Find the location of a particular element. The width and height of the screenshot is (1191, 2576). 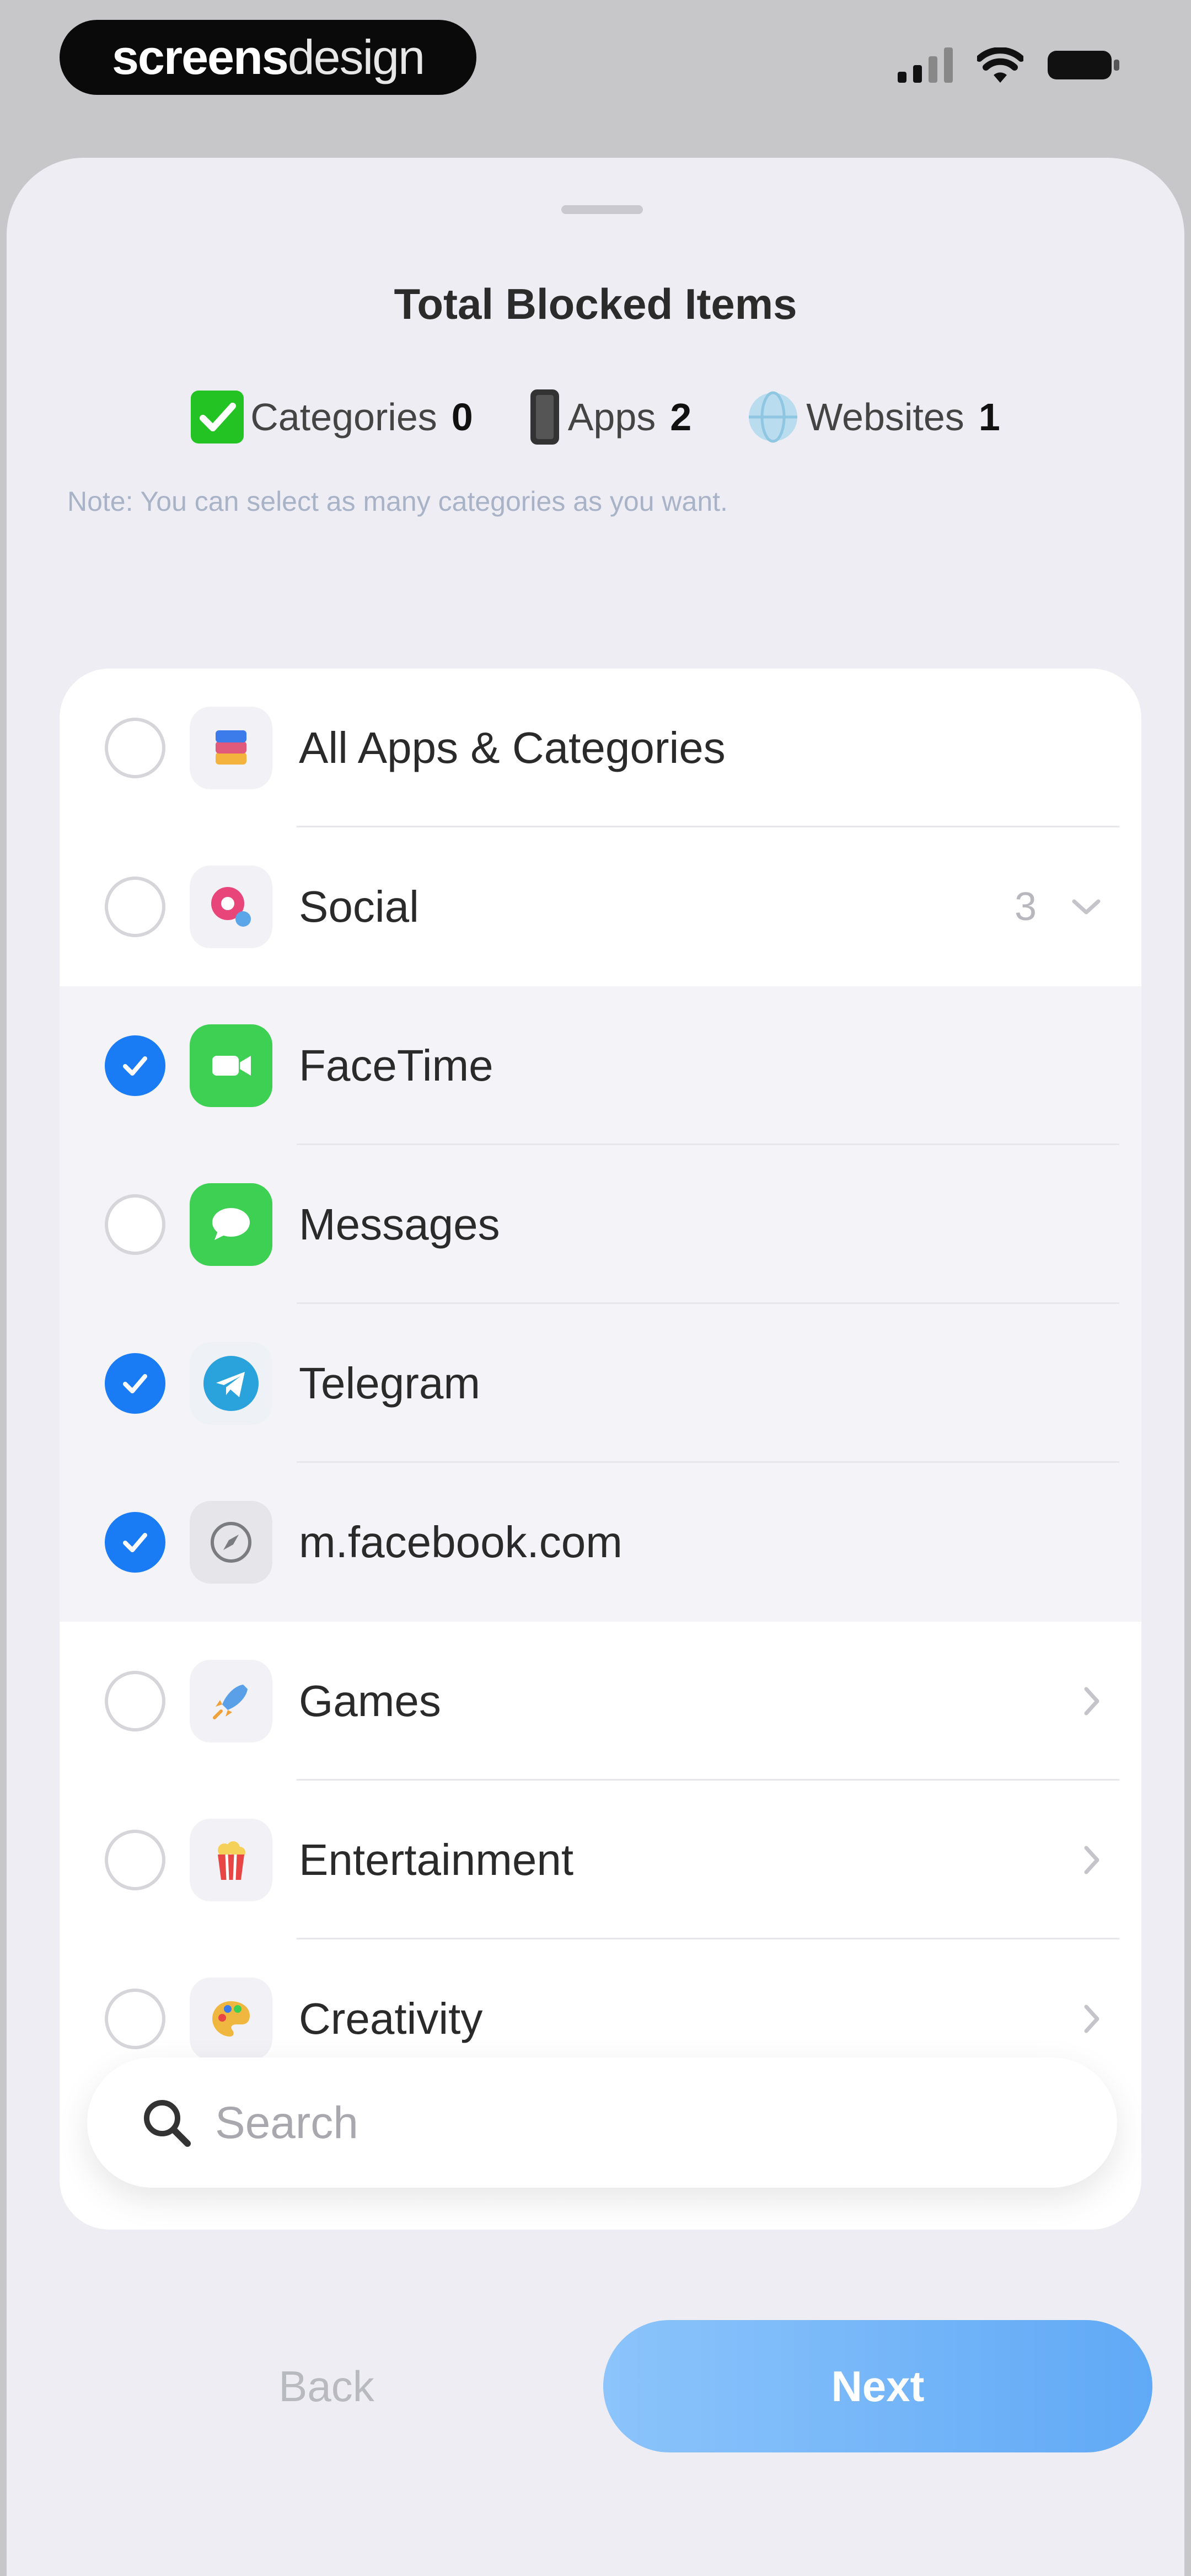

search-bar is located at coordinates (602, 2122).